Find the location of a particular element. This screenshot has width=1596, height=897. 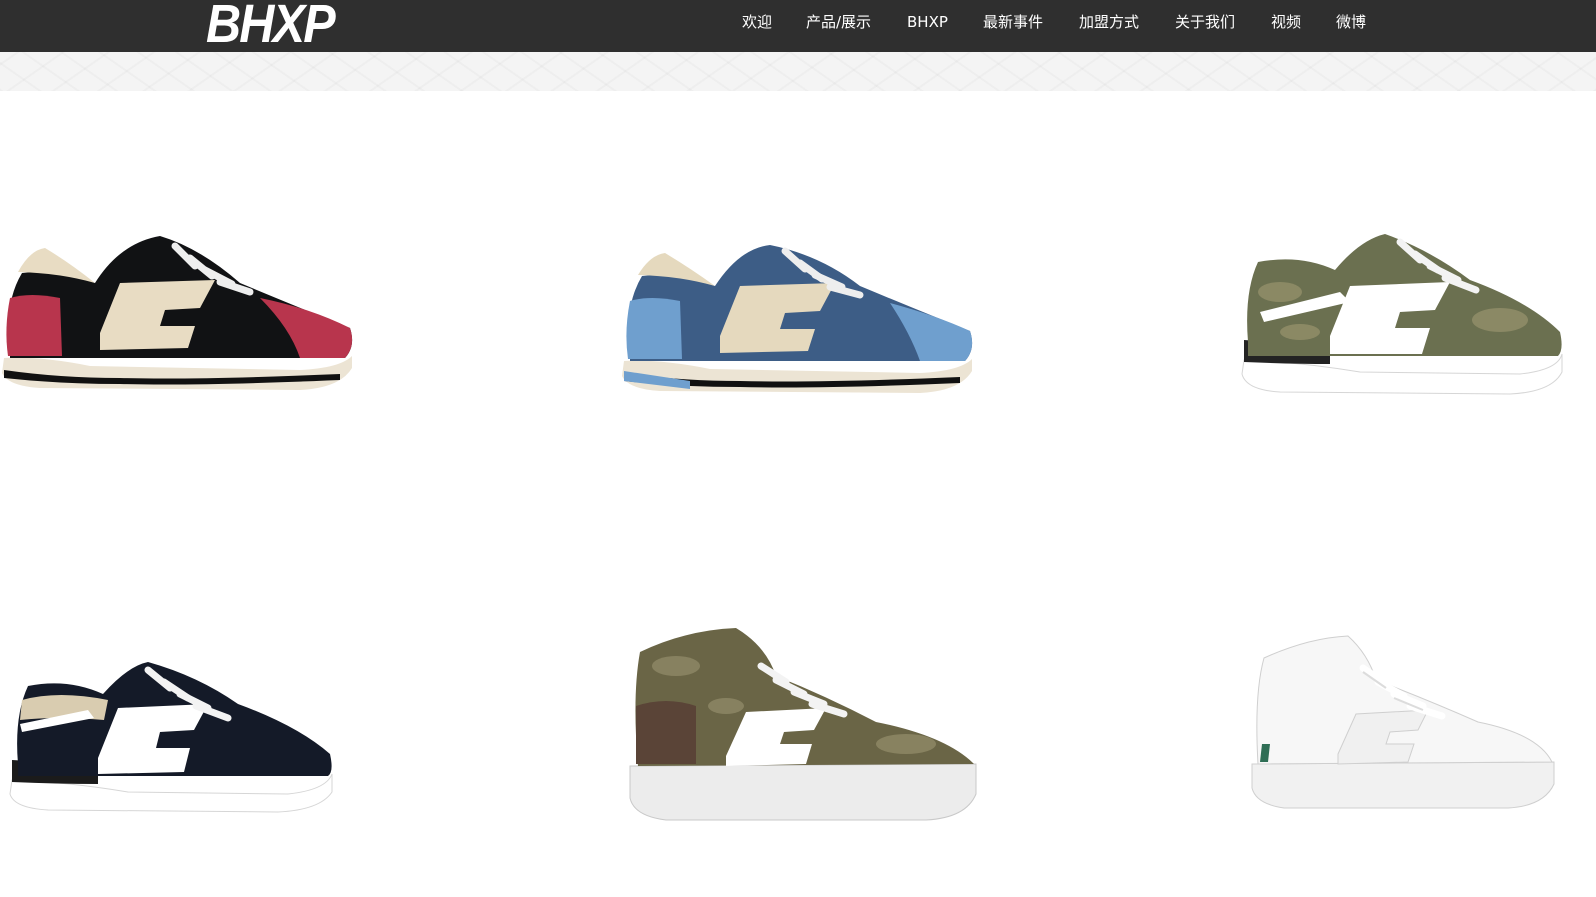

nav-item-products: 产品/展示 is located at coordinates (838, 22).